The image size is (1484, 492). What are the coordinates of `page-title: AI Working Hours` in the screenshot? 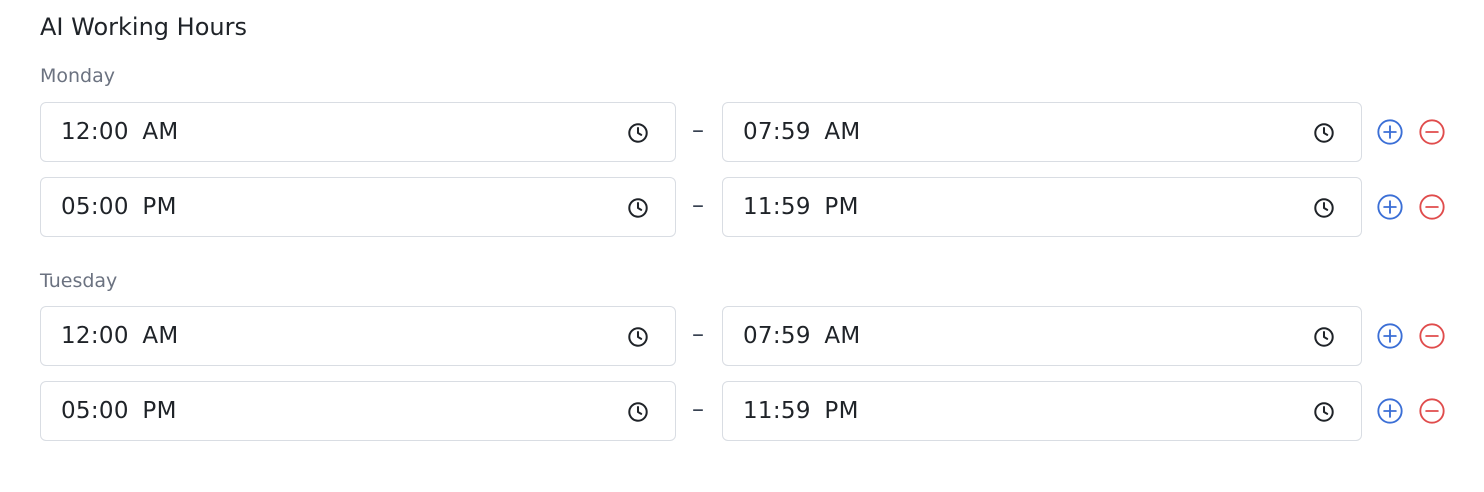 It's located at (143, 27).